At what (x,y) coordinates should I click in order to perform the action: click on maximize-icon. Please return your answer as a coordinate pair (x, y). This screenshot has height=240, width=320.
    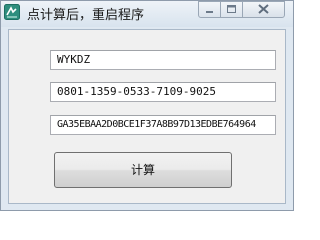
    Looking at the image, I should click on (231, 11).